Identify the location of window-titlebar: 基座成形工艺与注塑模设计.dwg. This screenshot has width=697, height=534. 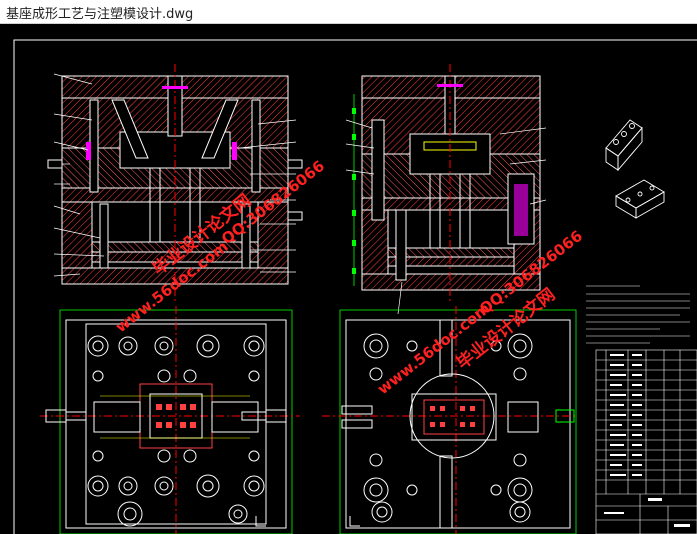
(348, 12).